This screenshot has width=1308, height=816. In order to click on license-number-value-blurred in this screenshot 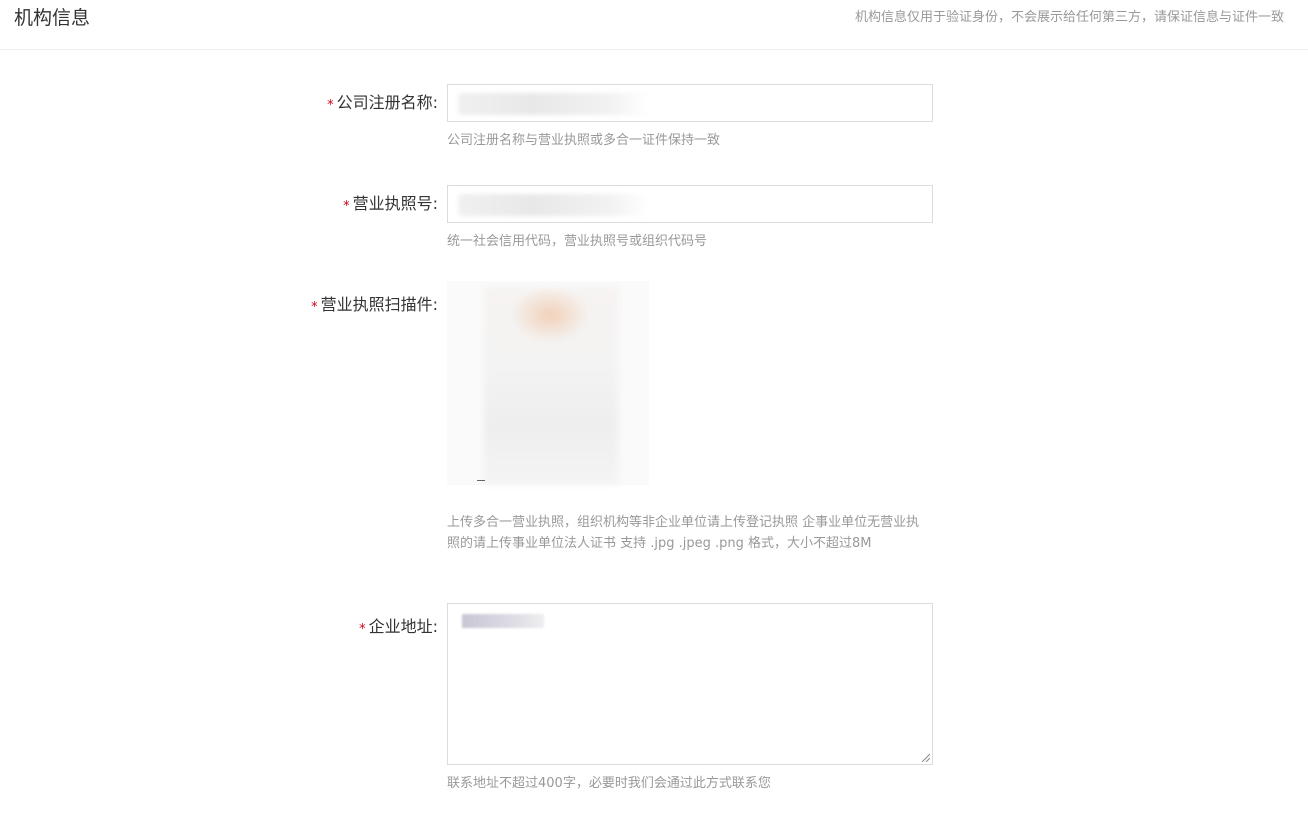, I will do `click(553, 205)`.